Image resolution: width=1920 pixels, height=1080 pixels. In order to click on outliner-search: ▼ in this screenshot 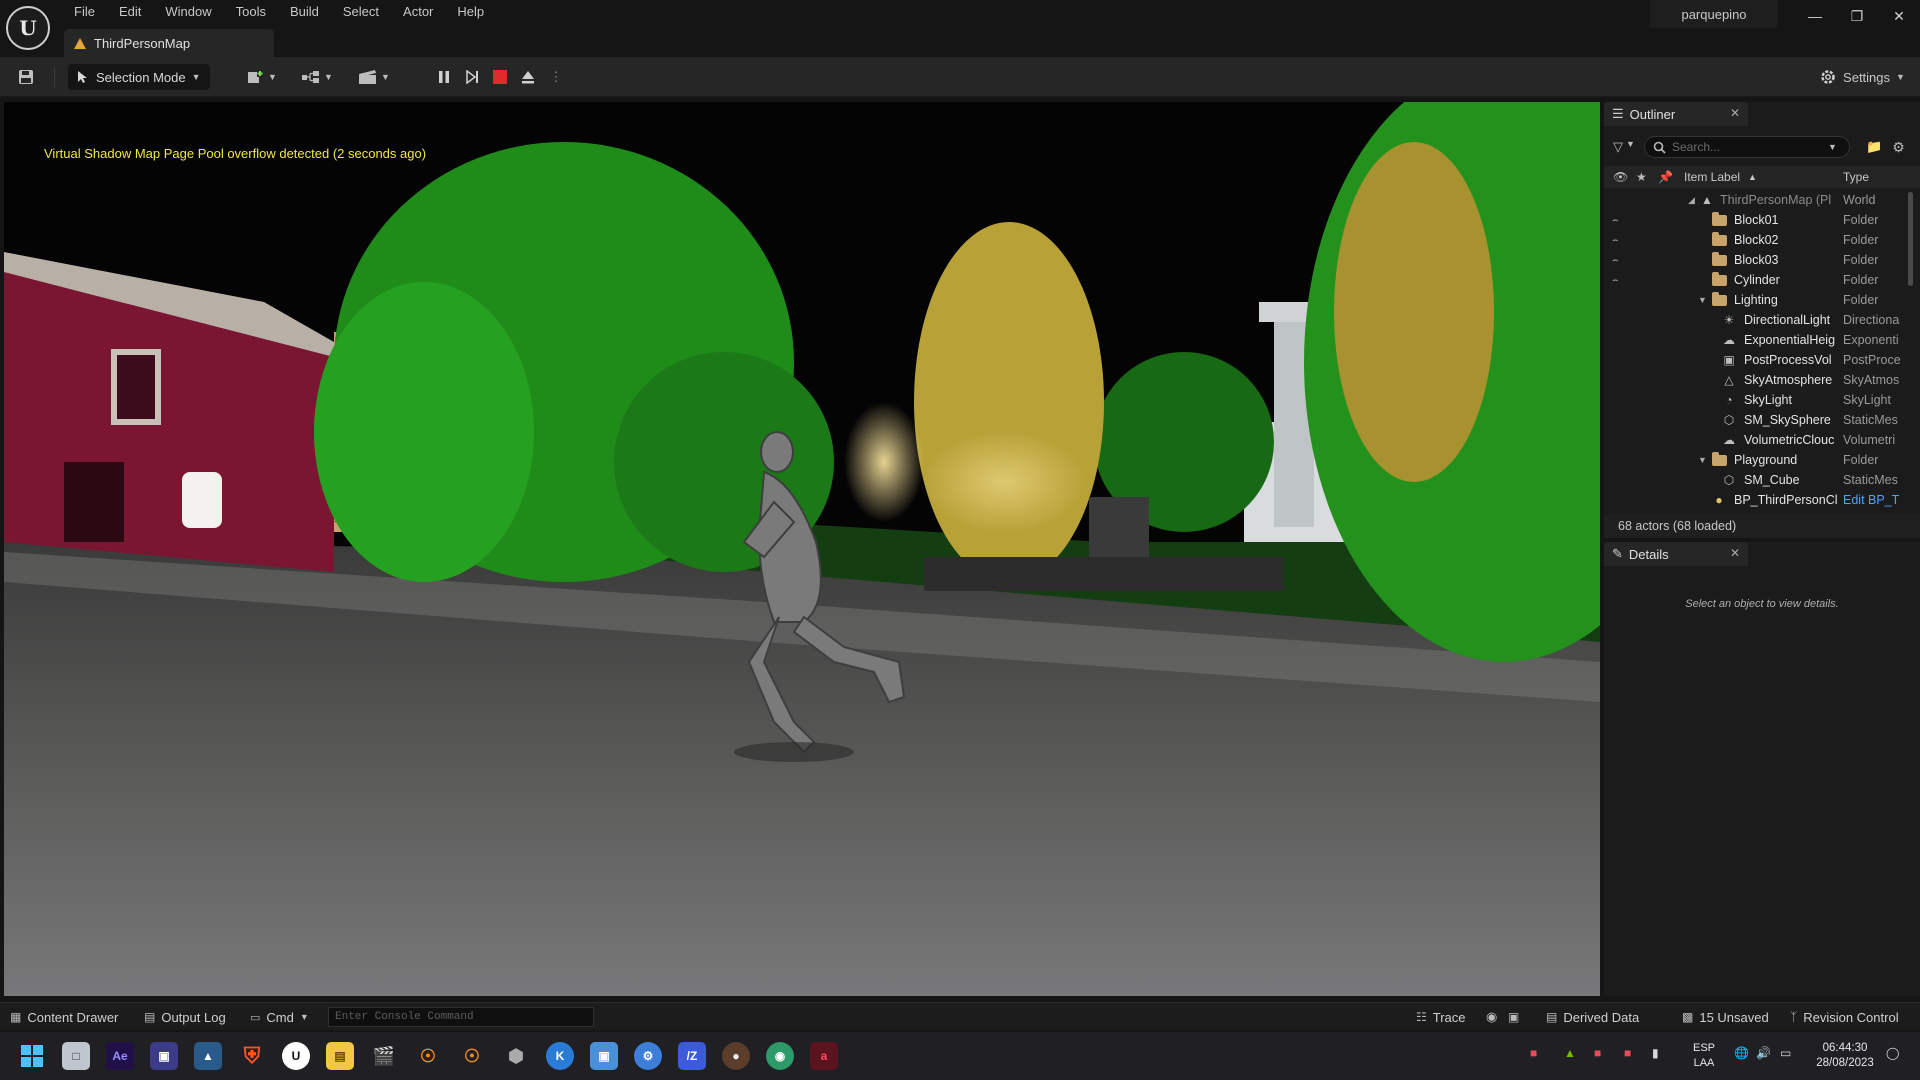, I will do `click(1747, 147)`.